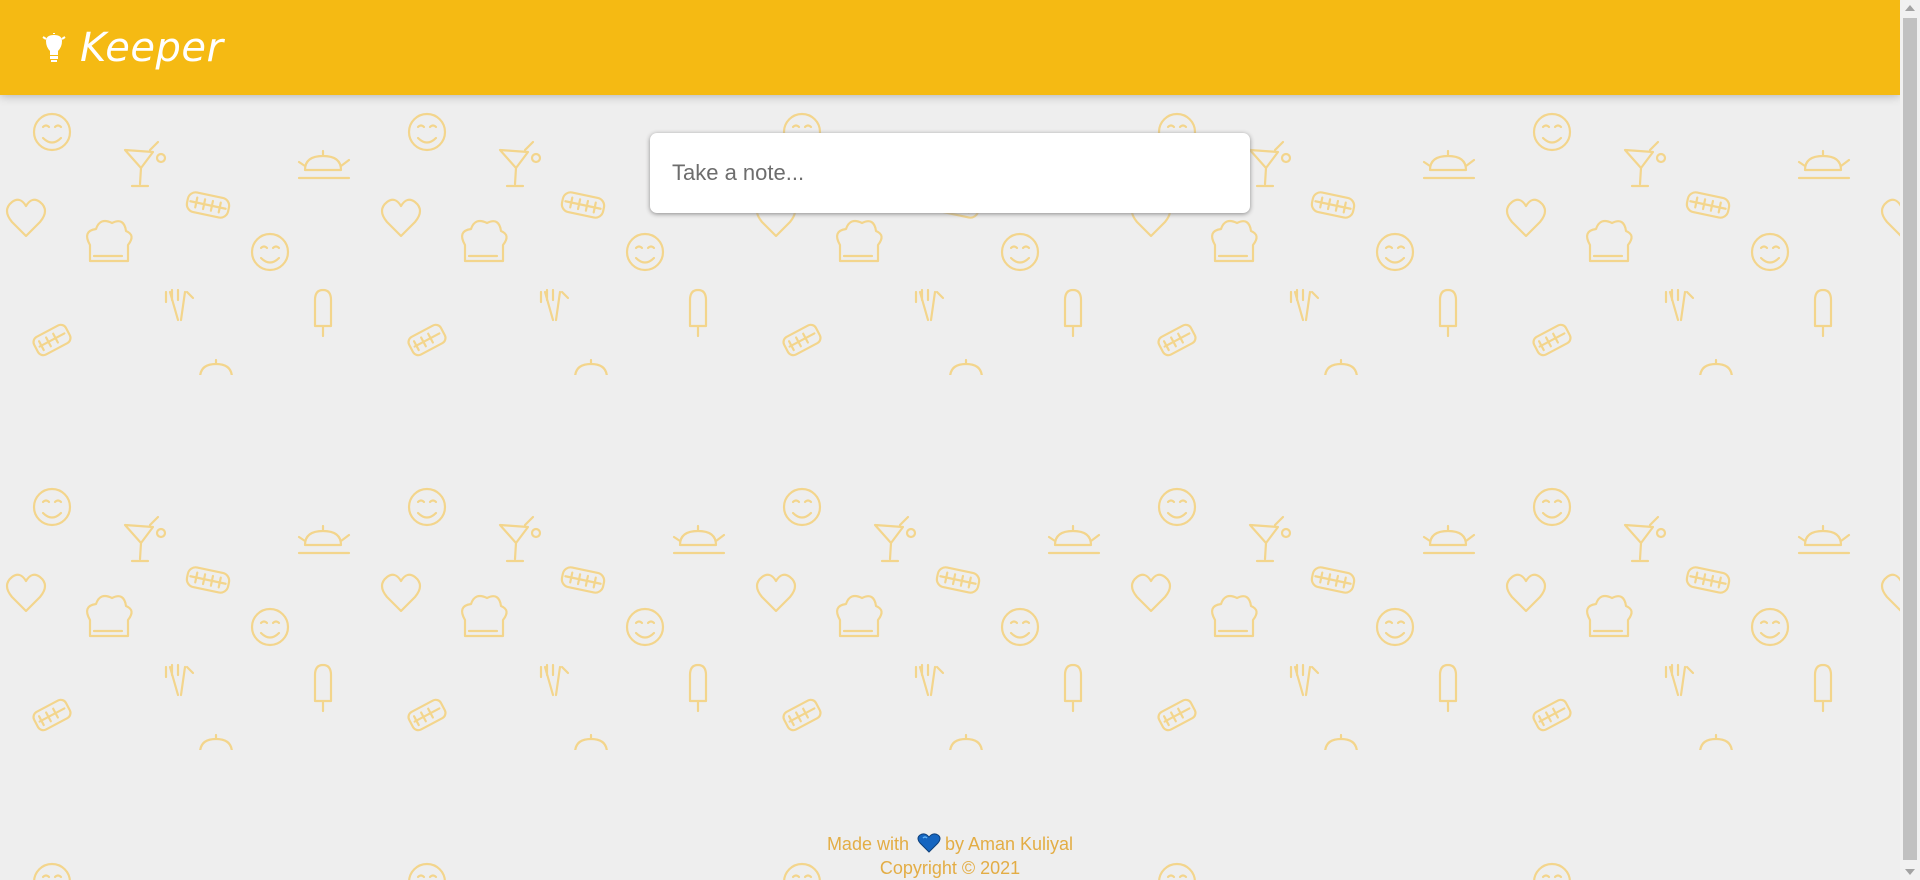 This screenshot has height=880, width=1920. I want to click on vertical-scrollbar, so click(1910, 440).